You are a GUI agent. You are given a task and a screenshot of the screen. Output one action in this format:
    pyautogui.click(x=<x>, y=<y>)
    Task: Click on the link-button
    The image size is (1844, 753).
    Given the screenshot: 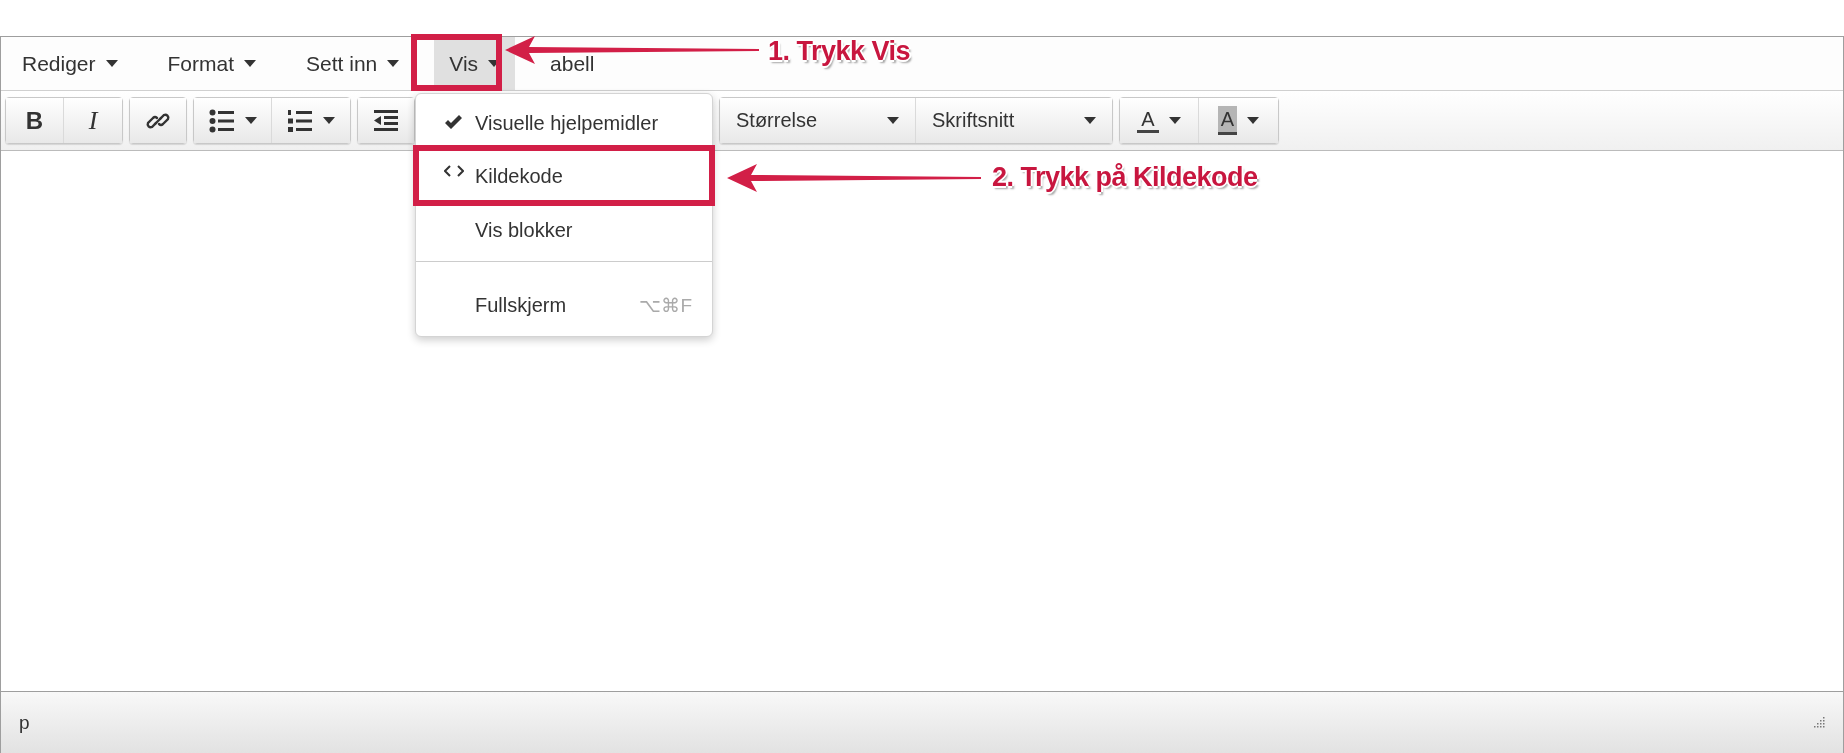 What is the action you would take?
    pyautogui.click(x=158, y=120)
    